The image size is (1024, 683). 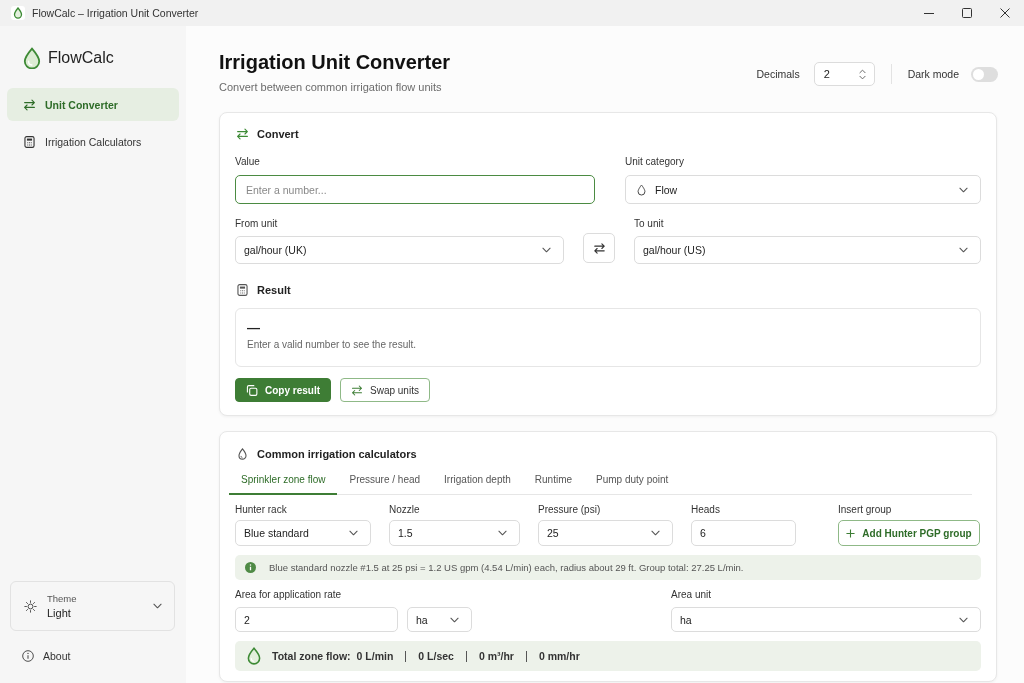 I want to click on field-label: To unit, so click(x=649, y=224).